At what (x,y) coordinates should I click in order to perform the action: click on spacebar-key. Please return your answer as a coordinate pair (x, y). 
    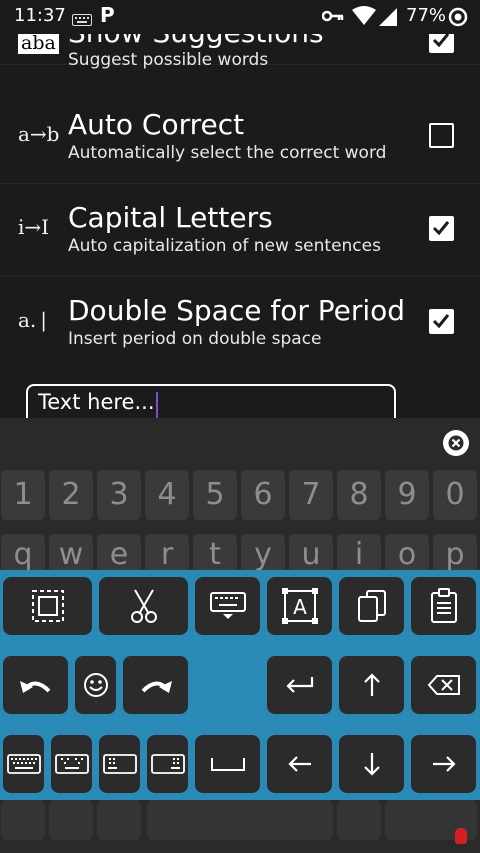
    Looking at the image, I should click on (240, 820).